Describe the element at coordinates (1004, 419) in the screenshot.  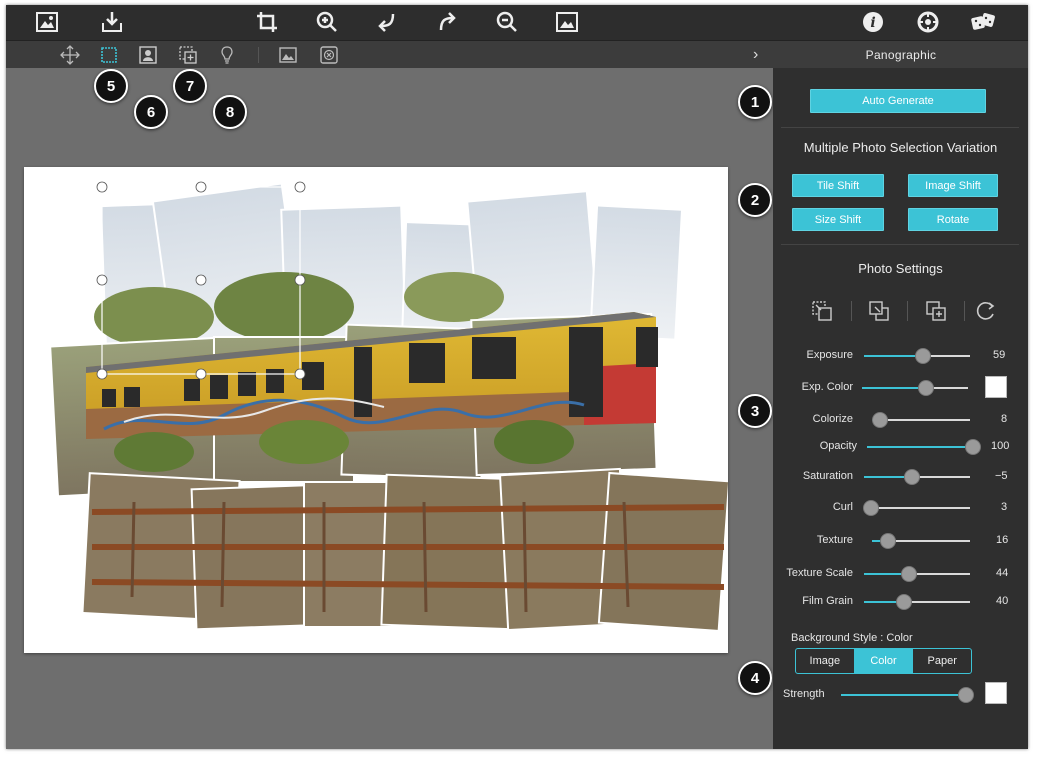
I see `colorize-value: 8` at that location.